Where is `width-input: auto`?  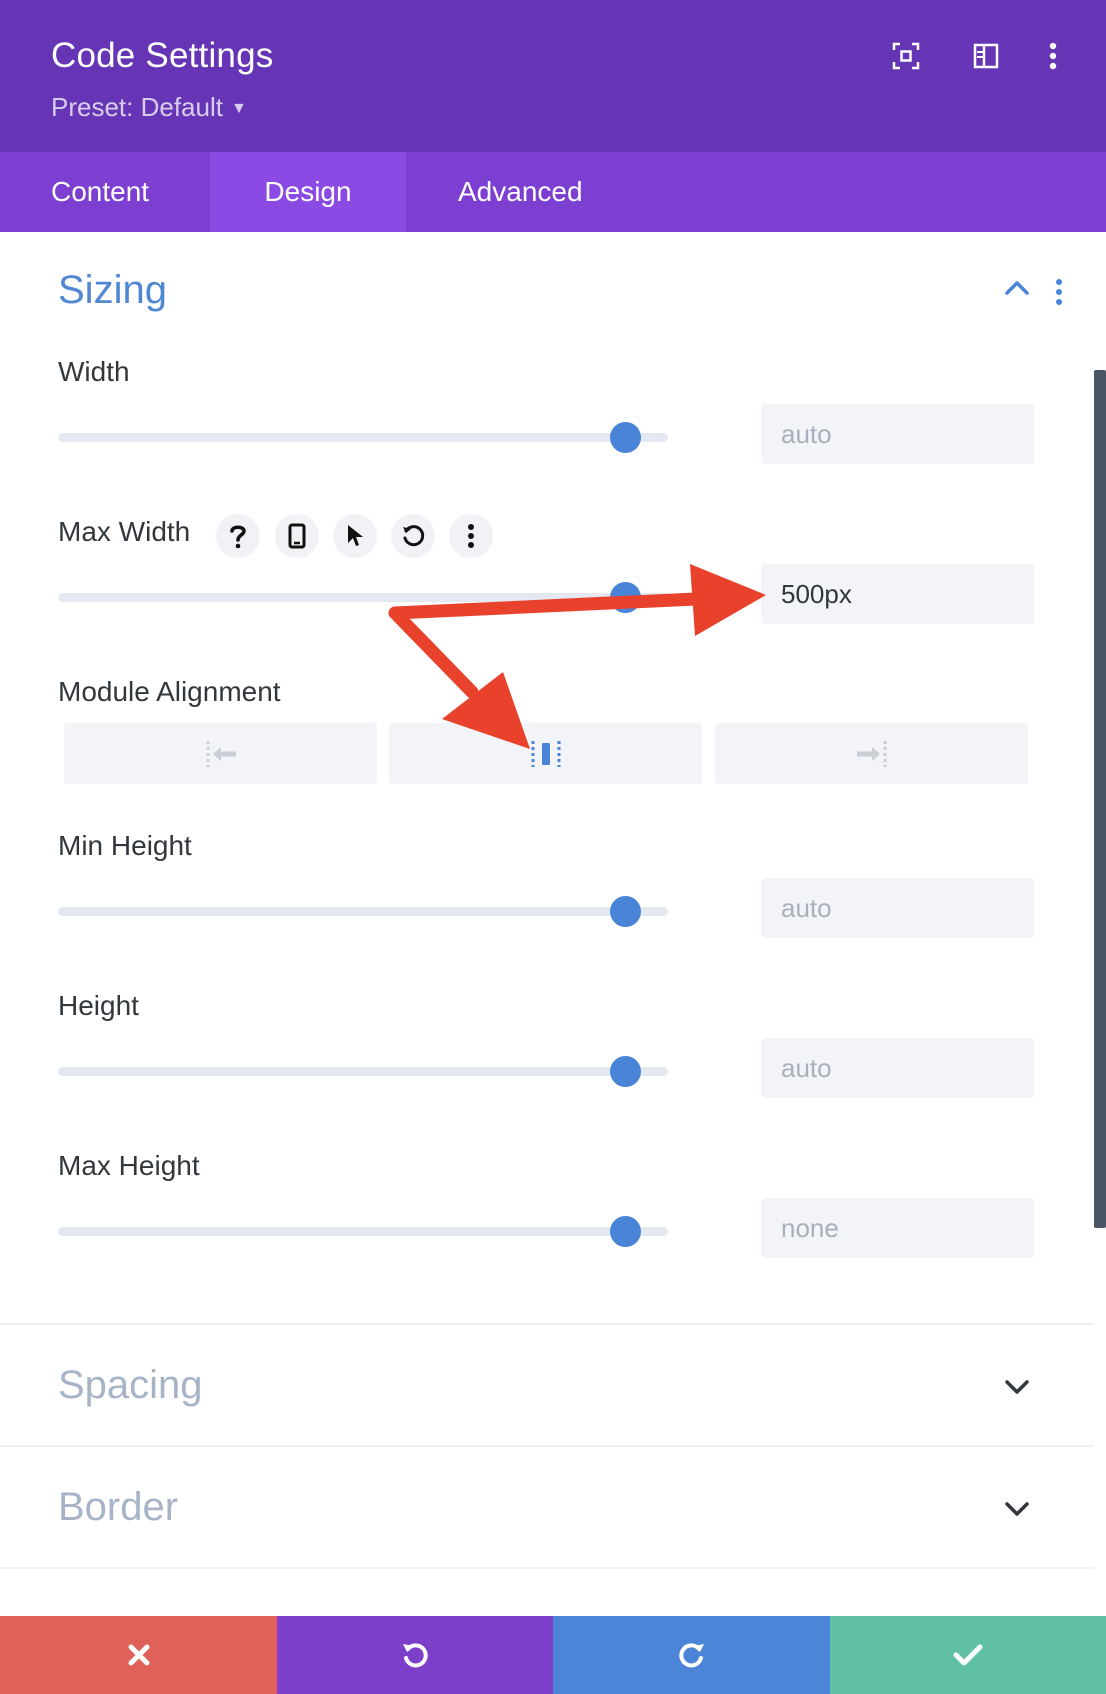
width-input: auto is located at coordinates (897, 434).